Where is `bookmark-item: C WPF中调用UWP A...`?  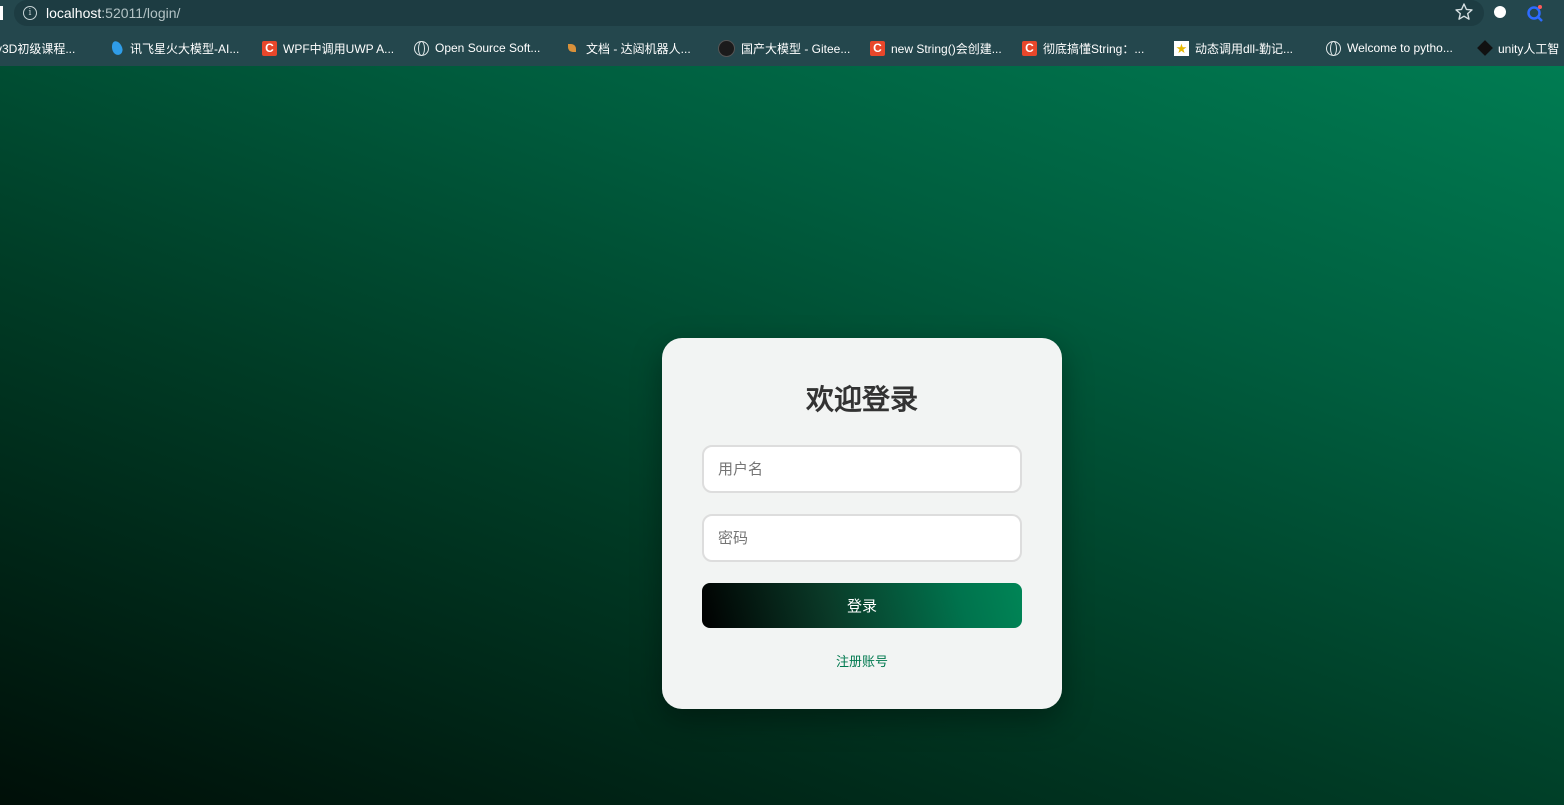 bookmark-item: C WPF中调用UWP A... is located at coordinates (328, 48).